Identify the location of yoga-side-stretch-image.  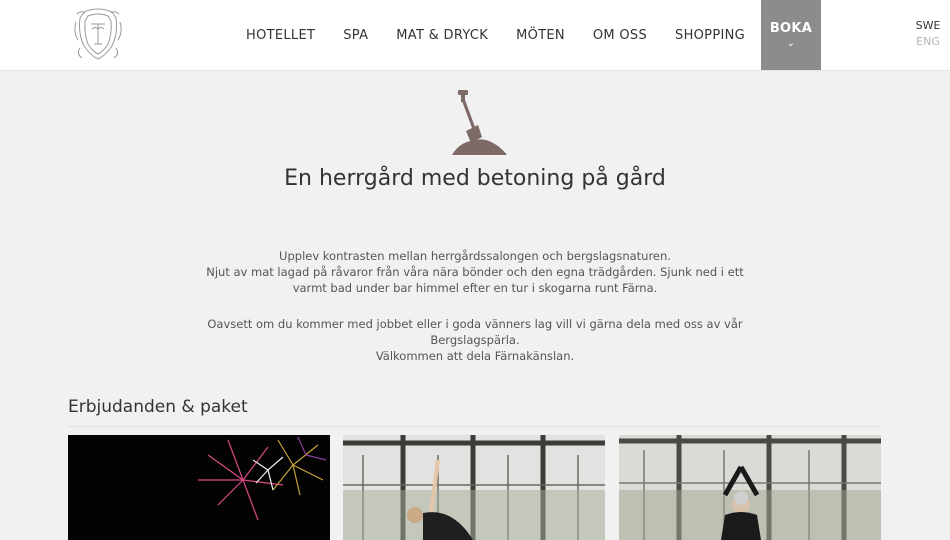
(474, 487).